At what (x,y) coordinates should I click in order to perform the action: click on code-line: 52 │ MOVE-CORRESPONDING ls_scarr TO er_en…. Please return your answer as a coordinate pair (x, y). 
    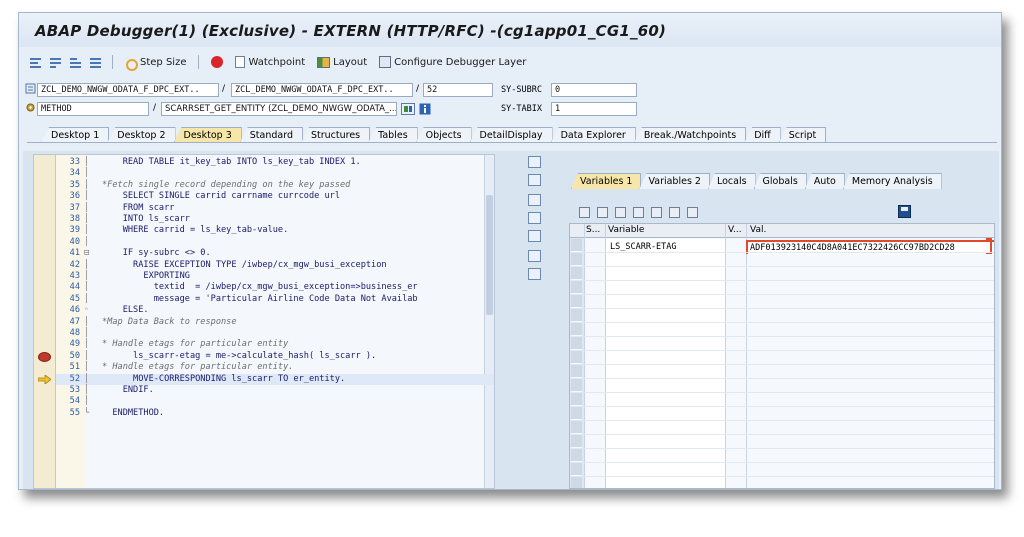
    Looking at the image, I should click on (275, 379).